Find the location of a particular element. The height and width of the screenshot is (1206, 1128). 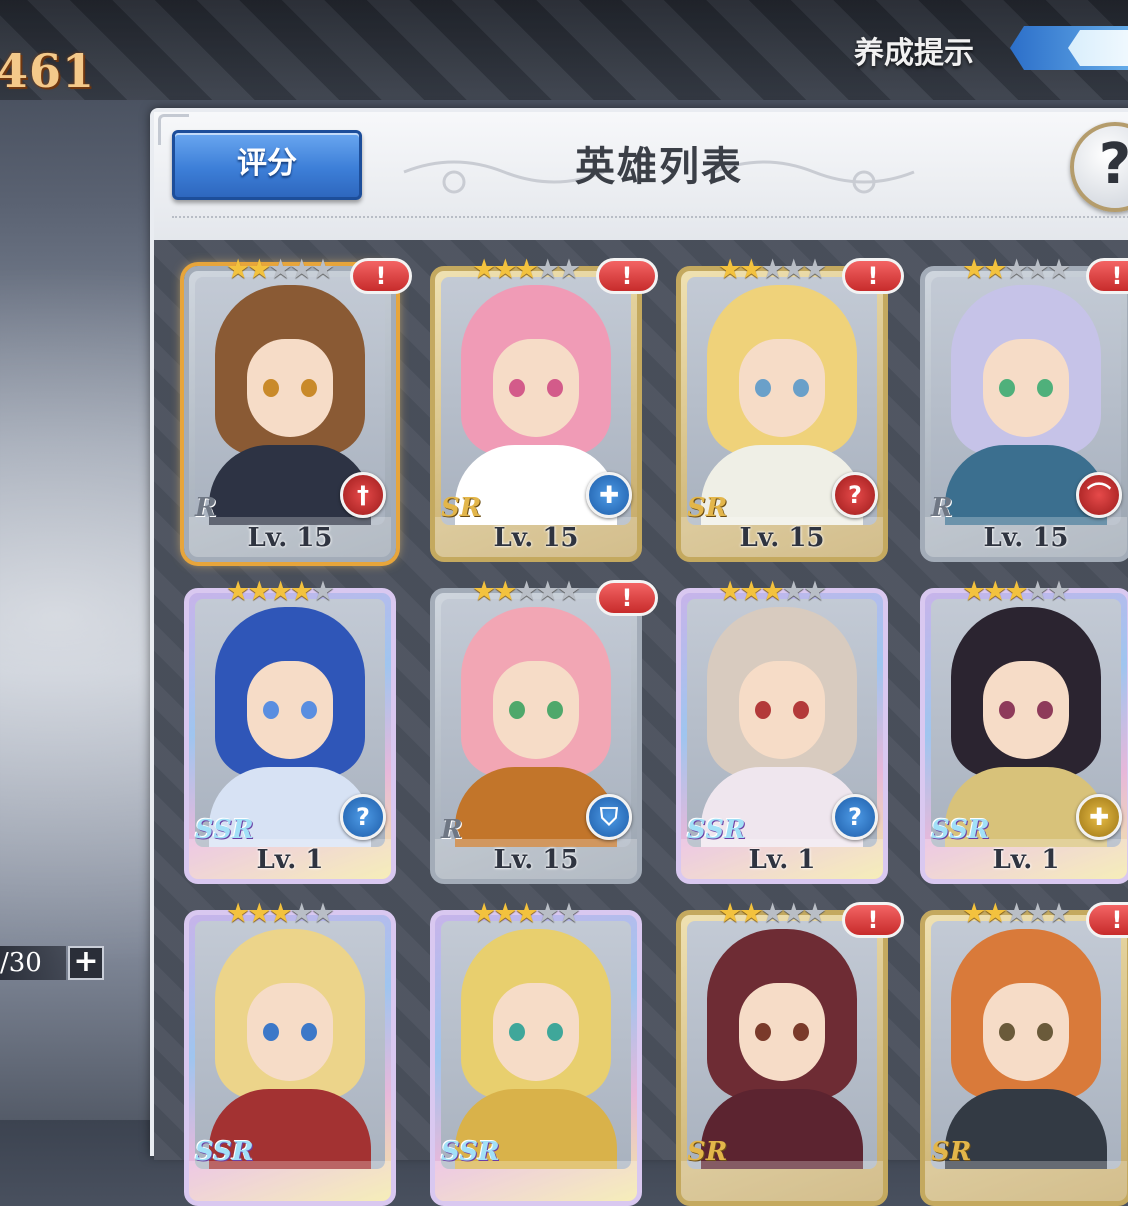

score-button: 评分 is located at coordinates (267, 165).